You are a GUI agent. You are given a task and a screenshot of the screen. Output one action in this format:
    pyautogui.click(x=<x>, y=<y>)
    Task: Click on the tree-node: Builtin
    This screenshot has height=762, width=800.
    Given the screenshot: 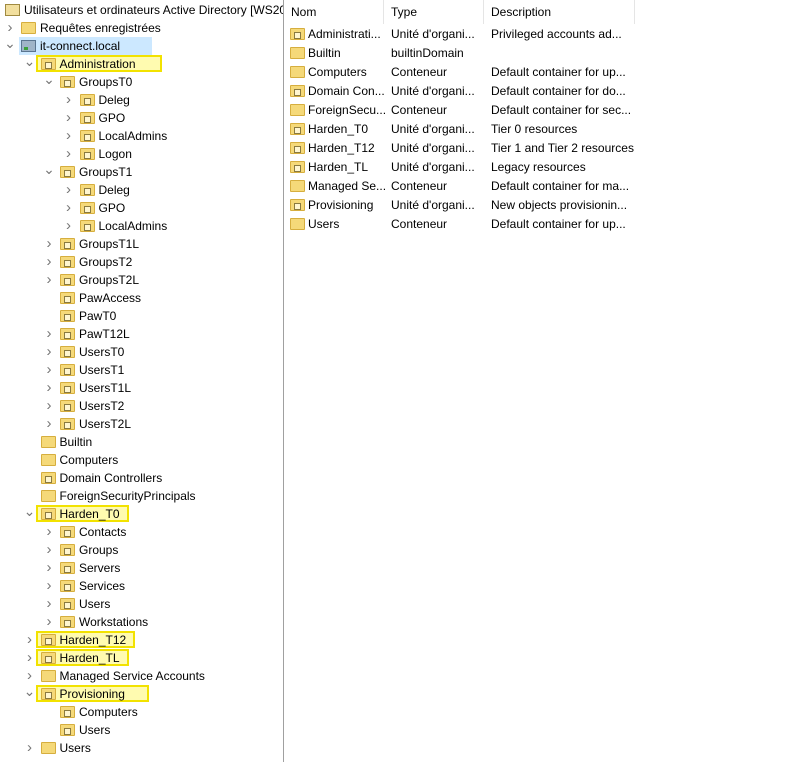 What is the action you would take?
    pyautogui.click(x=141, y=442)
    